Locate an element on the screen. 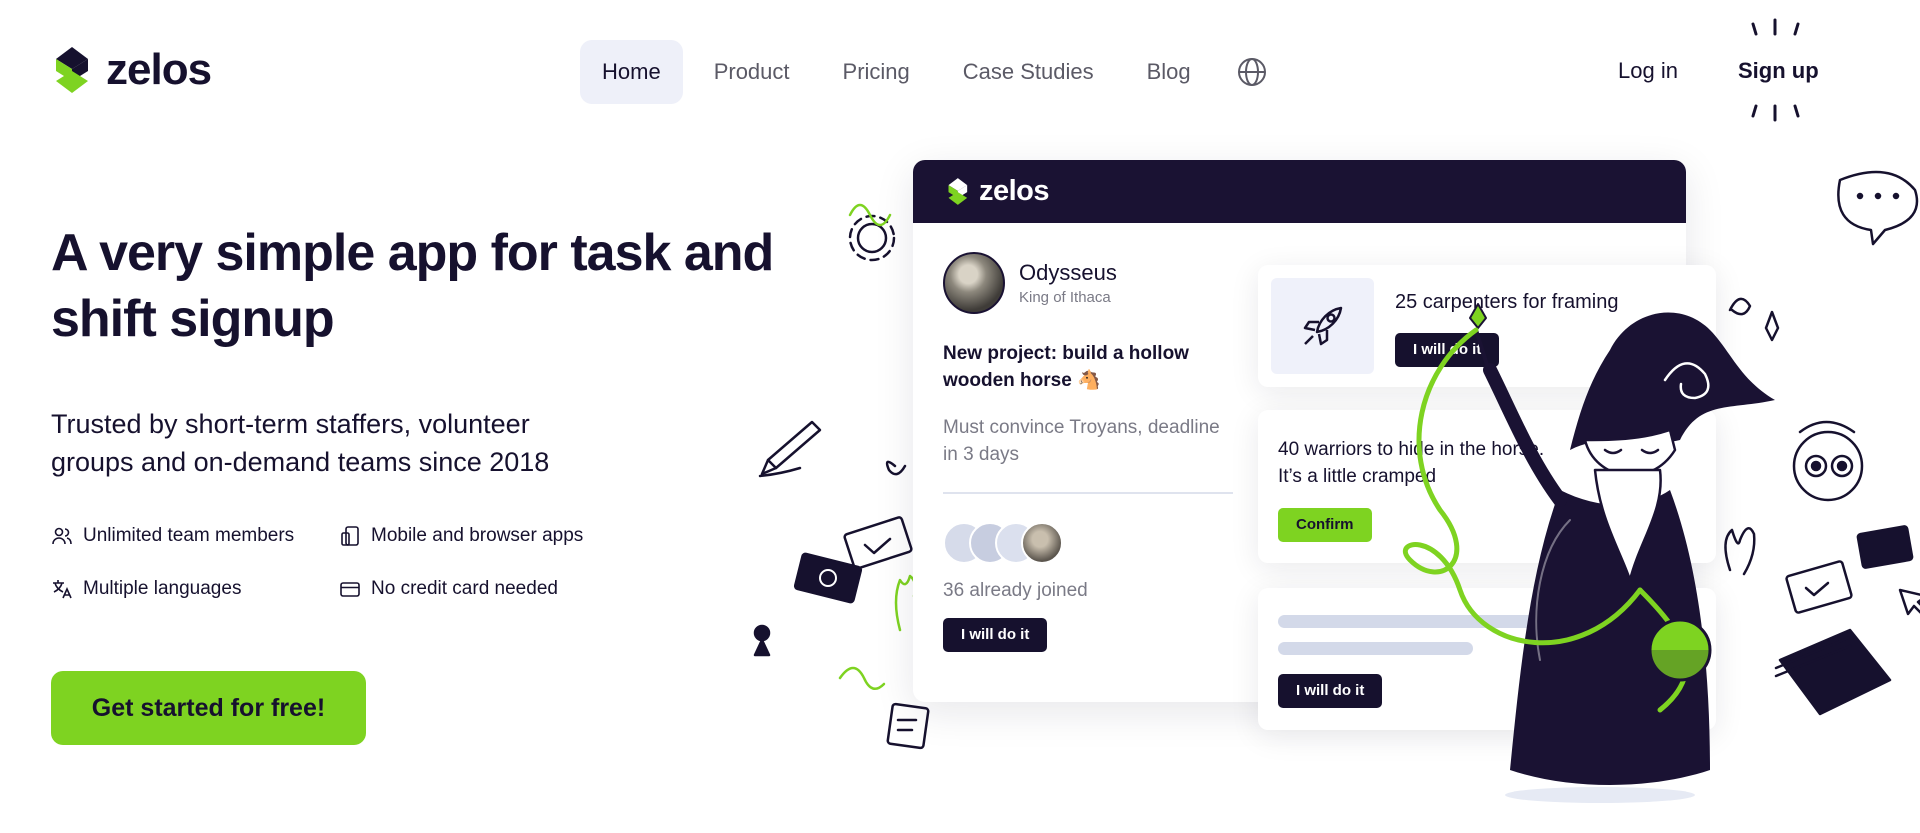 The image size is (1920, 833). joined-count: 36 already joined is located at coordinates (1015, 590).